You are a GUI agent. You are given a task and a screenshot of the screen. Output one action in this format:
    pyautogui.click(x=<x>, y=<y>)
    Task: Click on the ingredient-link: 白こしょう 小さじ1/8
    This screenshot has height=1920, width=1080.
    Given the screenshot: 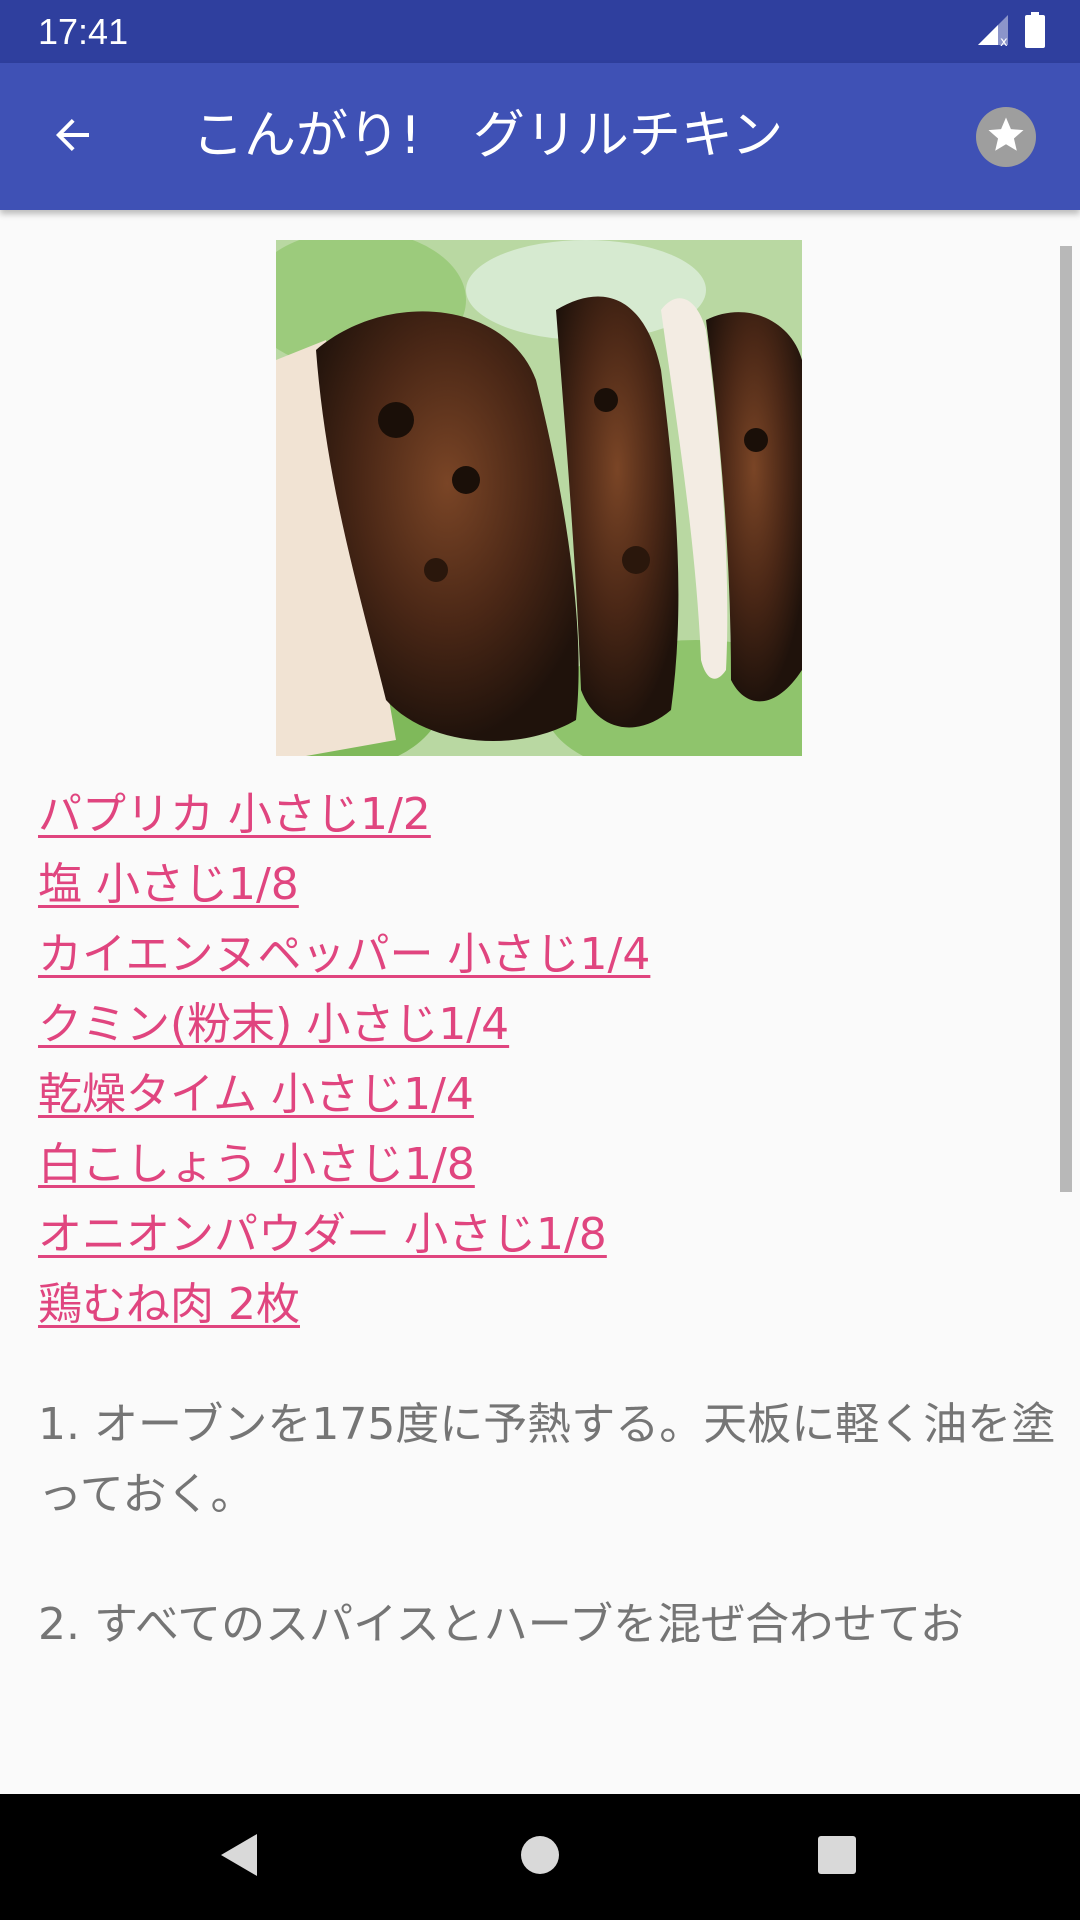 What is the action you would take?
    pyautogui.click(x=256, y=1164)
    